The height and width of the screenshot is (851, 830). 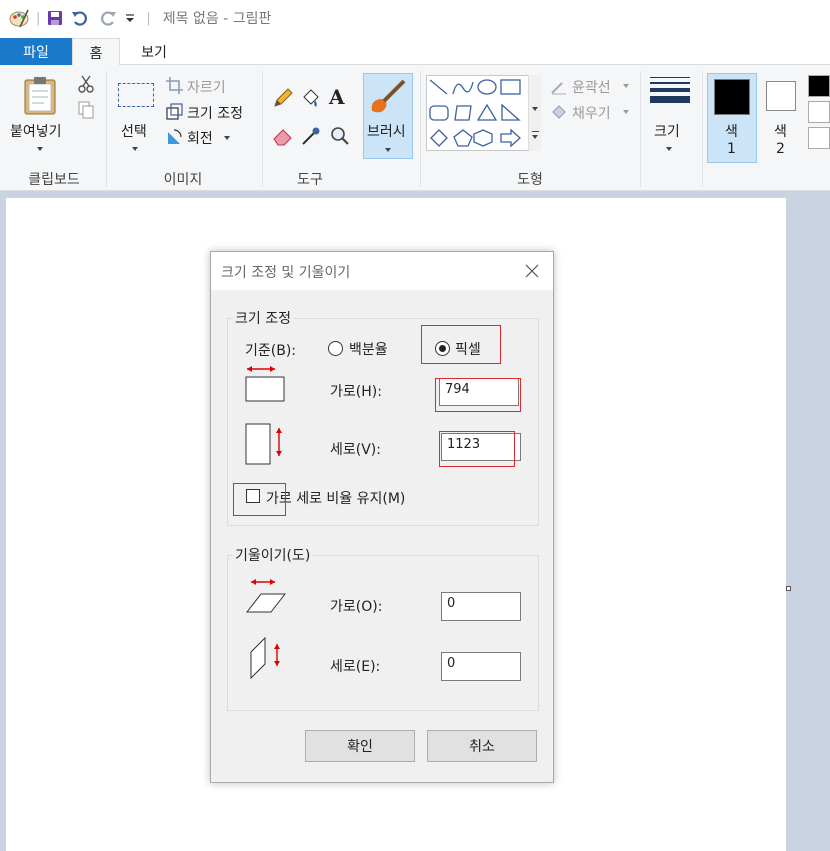 I want to click on vertical-resize-icon, so click(x=263, y=444).